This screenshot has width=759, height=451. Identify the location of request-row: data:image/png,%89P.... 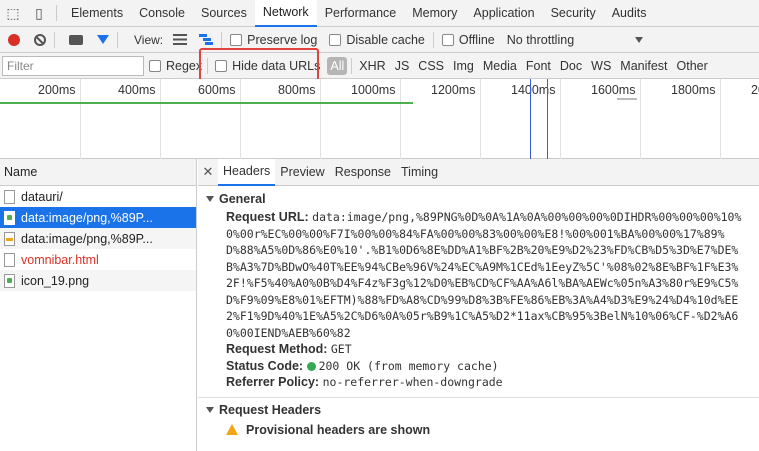
(98, 238).